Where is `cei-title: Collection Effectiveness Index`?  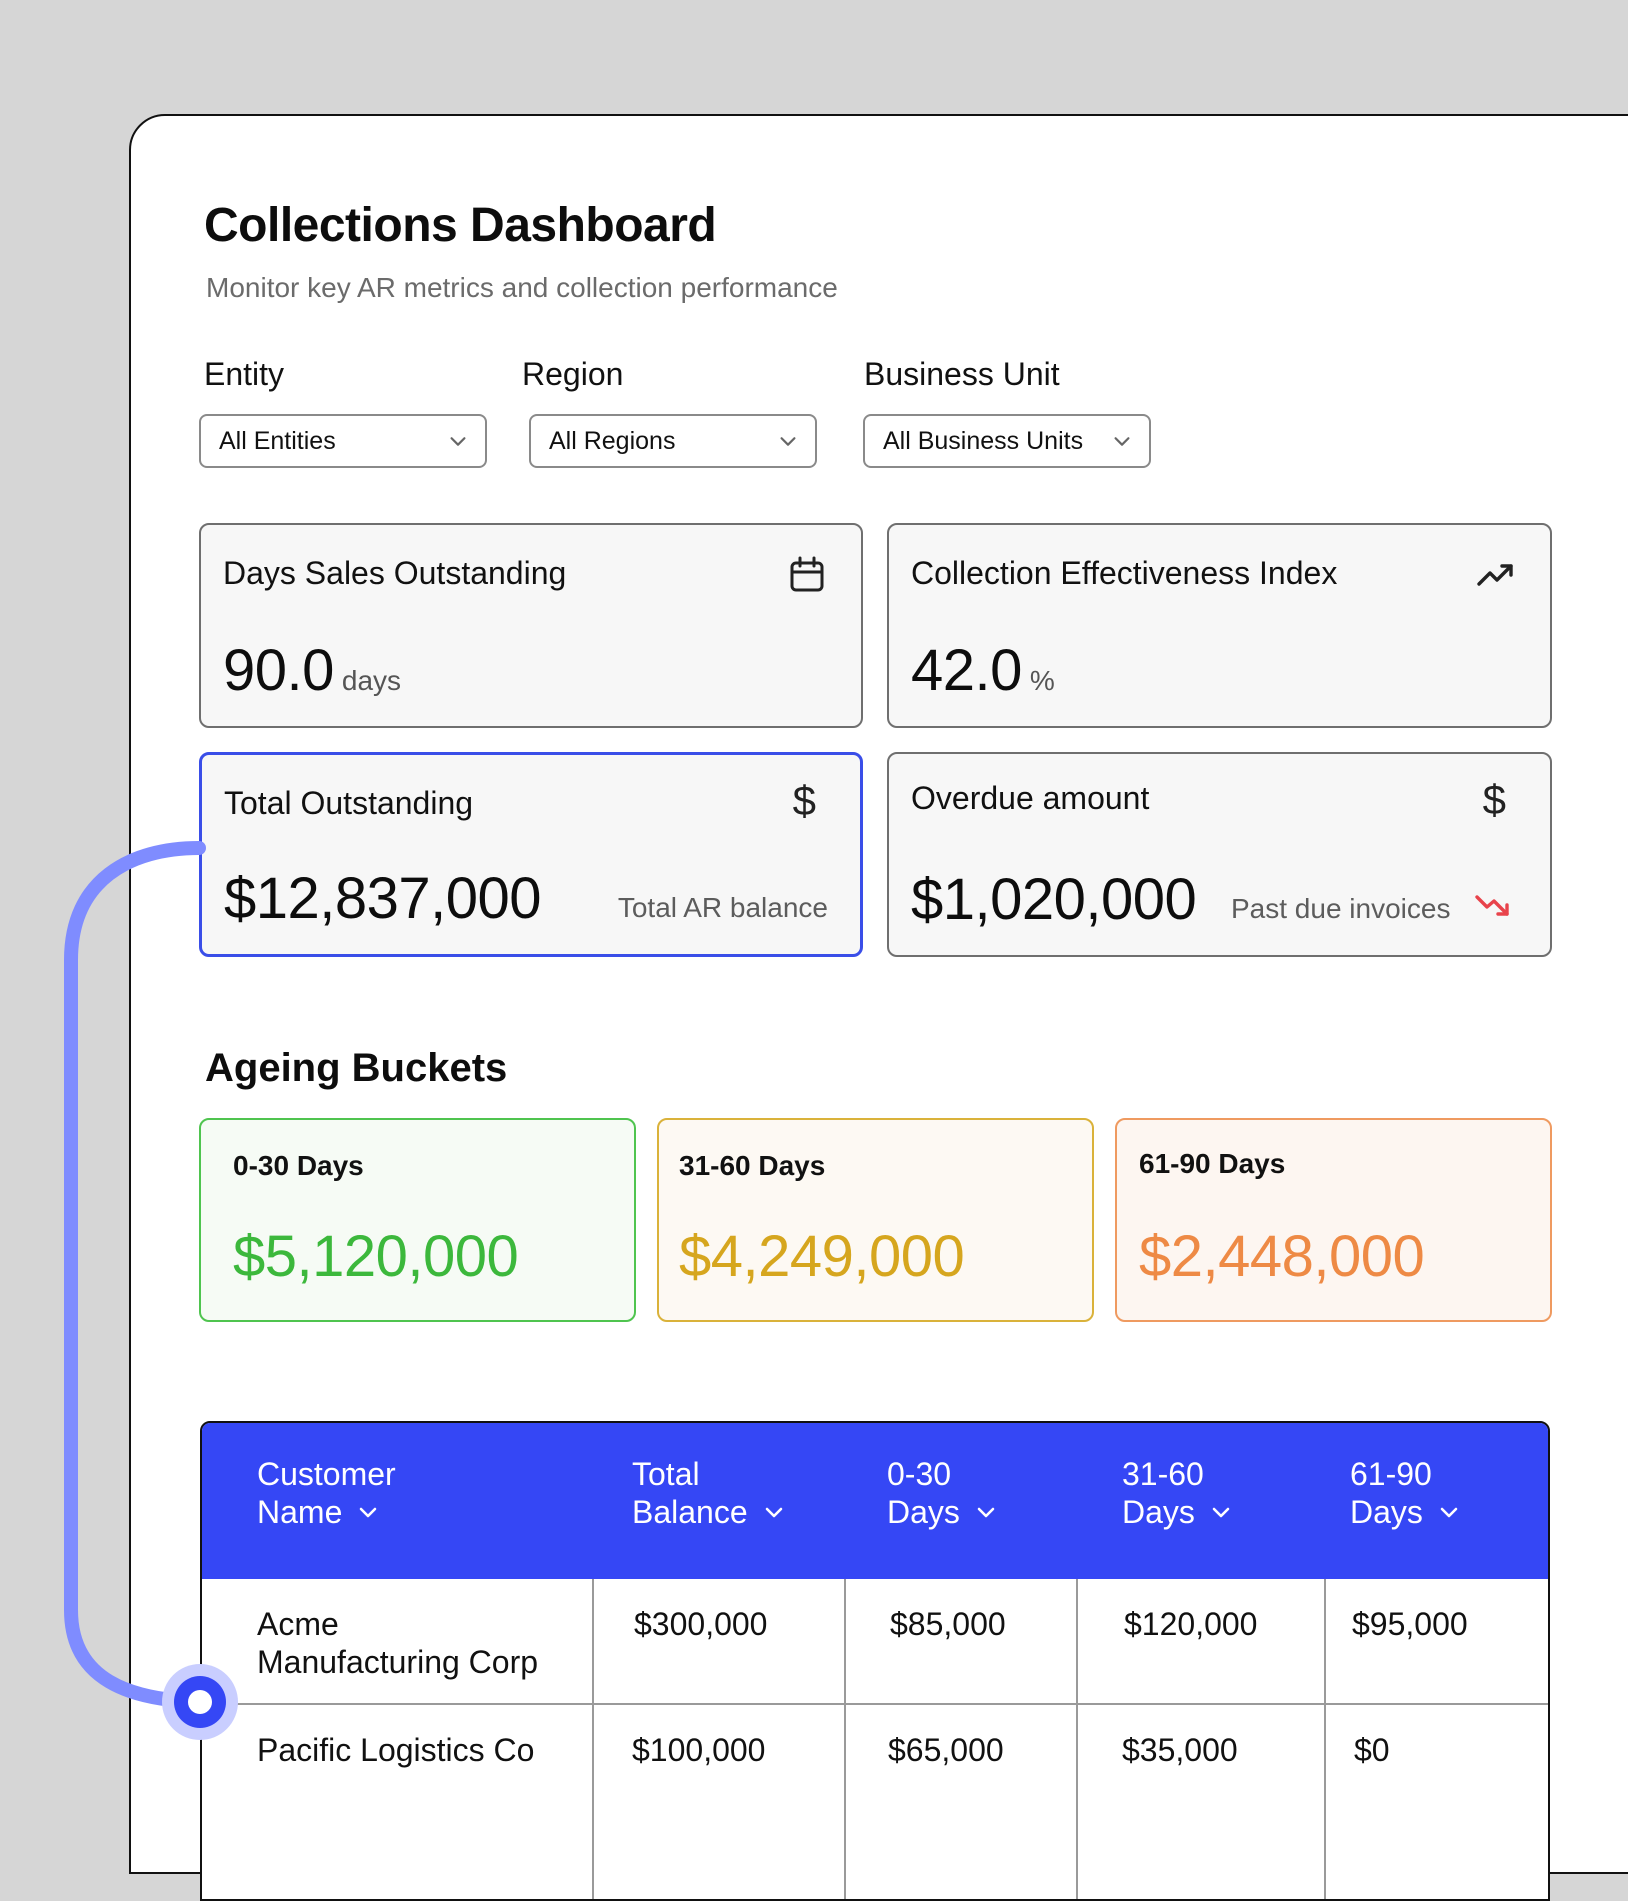 cei-title: Collection Effectiveness Index is located at coordinates (1124, 573).